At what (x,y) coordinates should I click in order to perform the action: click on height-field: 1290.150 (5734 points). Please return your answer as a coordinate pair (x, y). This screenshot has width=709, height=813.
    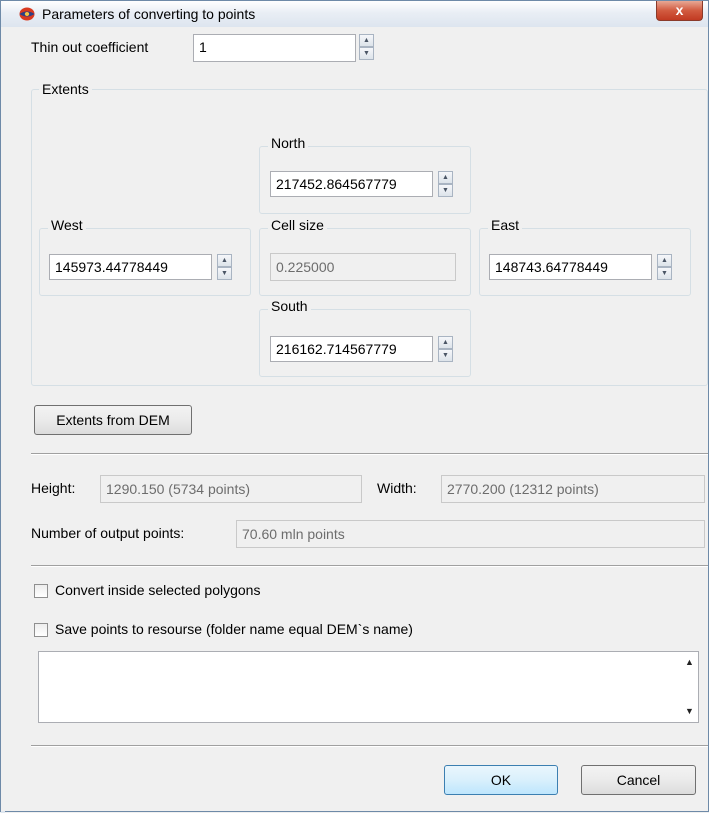
    Looking at the image, I should click on (231, 489).